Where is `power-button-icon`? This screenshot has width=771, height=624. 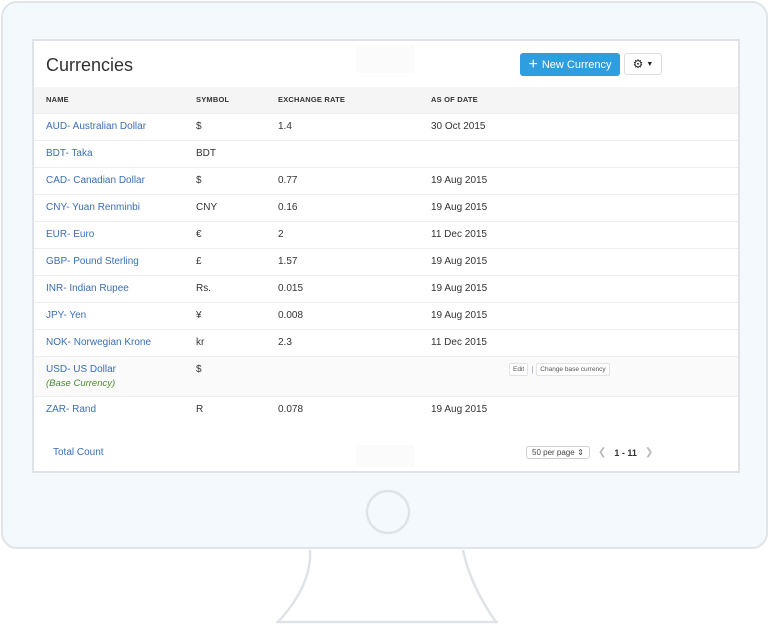 power-button-icon is located at coordinates (388, 512).